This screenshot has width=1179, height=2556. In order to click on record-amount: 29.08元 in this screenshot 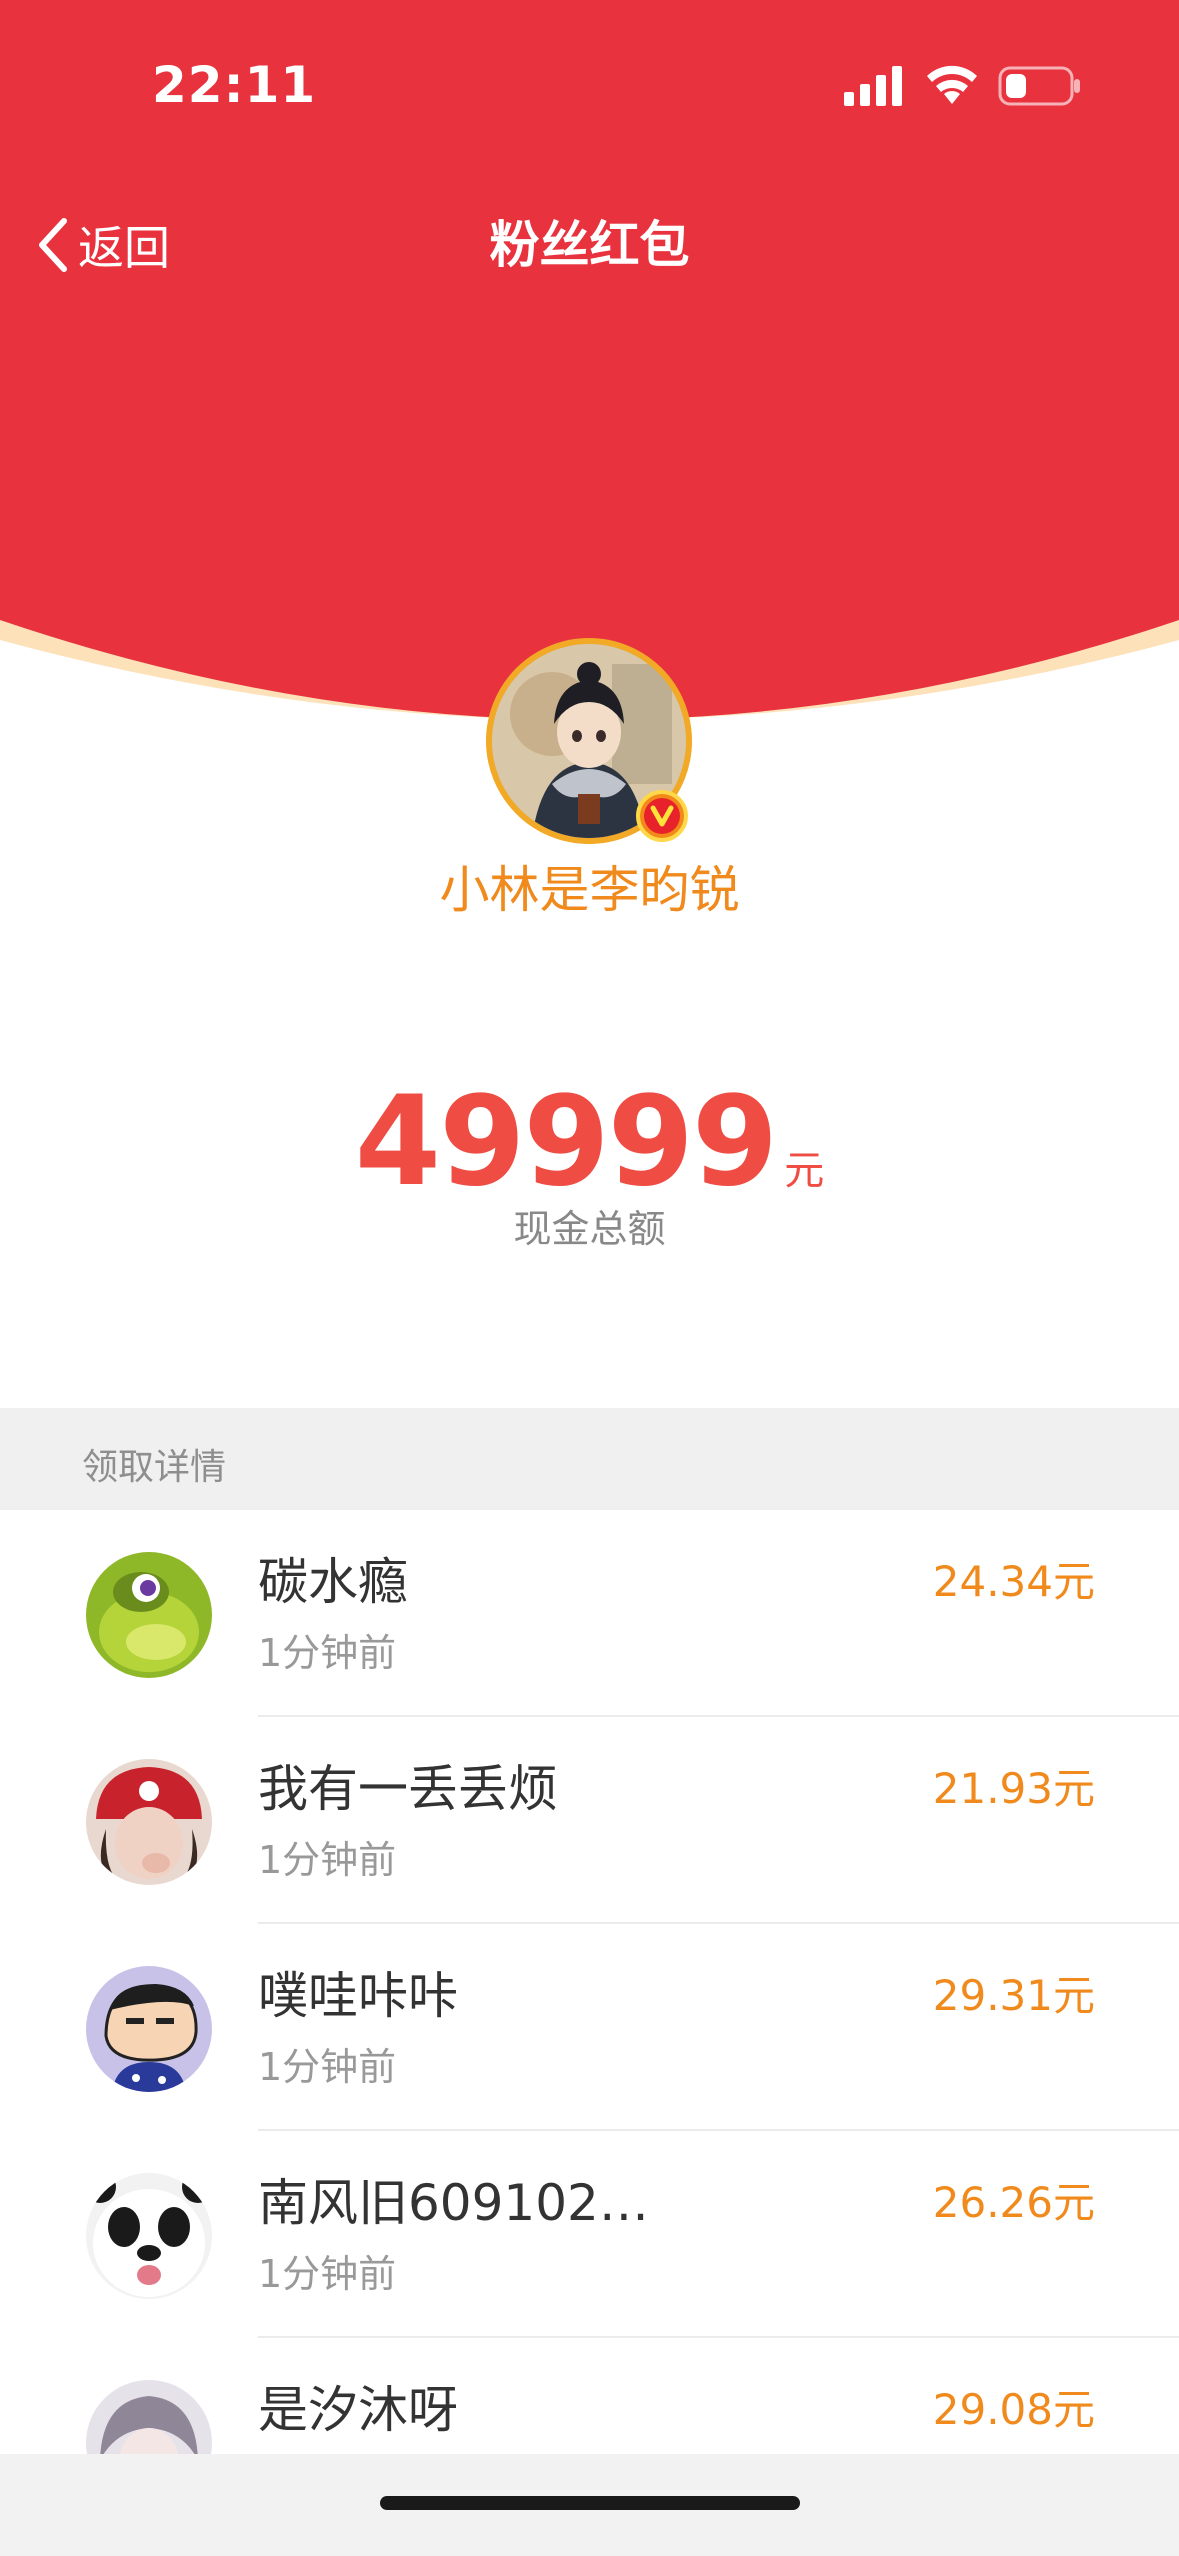, I will do `click(1013, 2409)`.